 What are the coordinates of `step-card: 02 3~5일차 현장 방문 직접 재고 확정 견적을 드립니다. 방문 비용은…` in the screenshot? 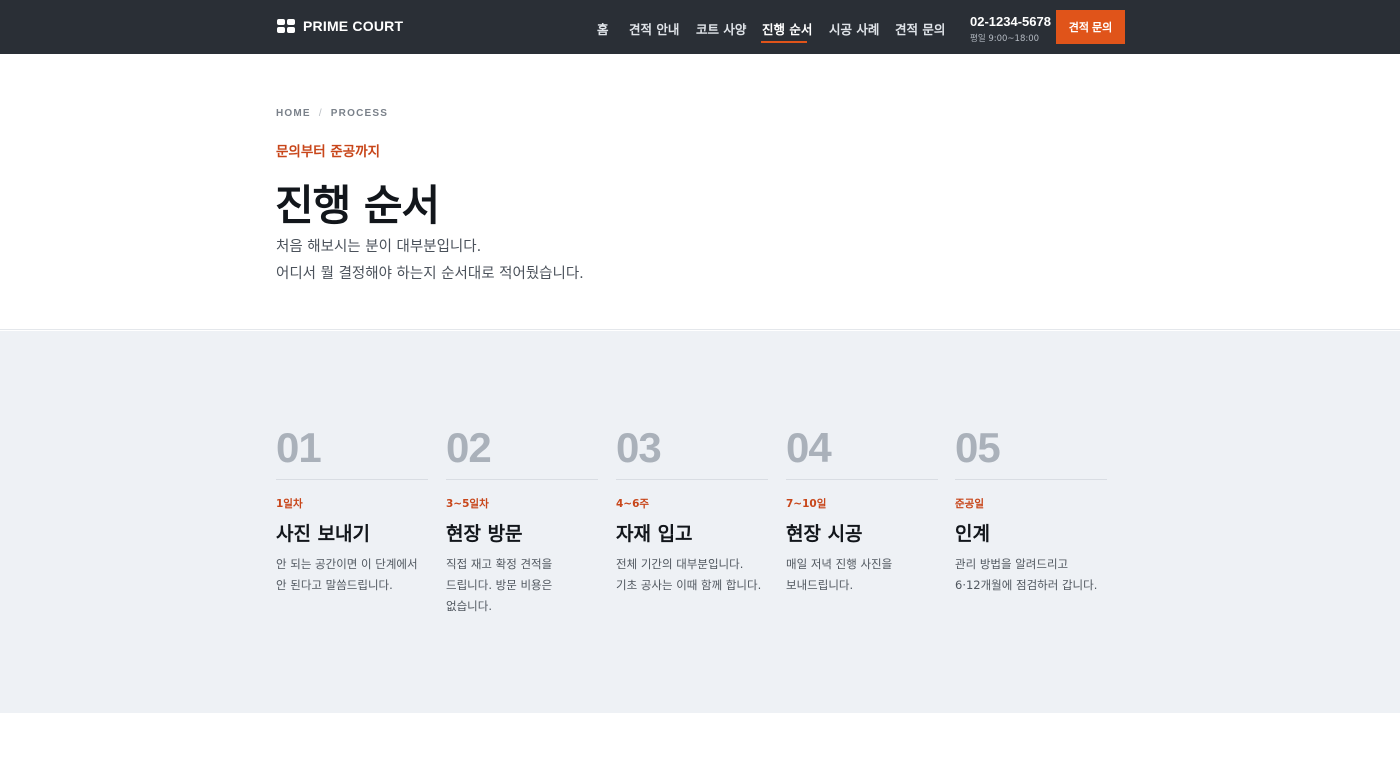 It's located at (522, 522).